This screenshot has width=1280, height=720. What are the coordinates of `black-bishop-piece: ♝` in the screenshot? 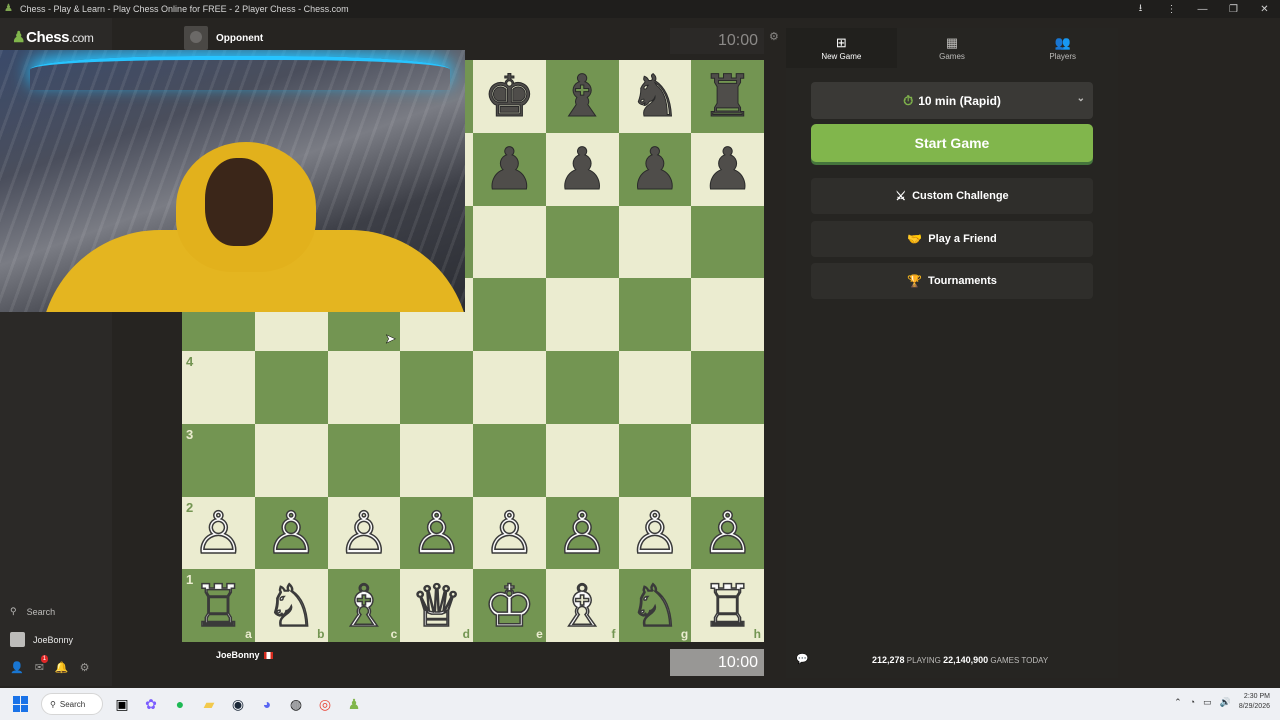 It's located at (582, 96).